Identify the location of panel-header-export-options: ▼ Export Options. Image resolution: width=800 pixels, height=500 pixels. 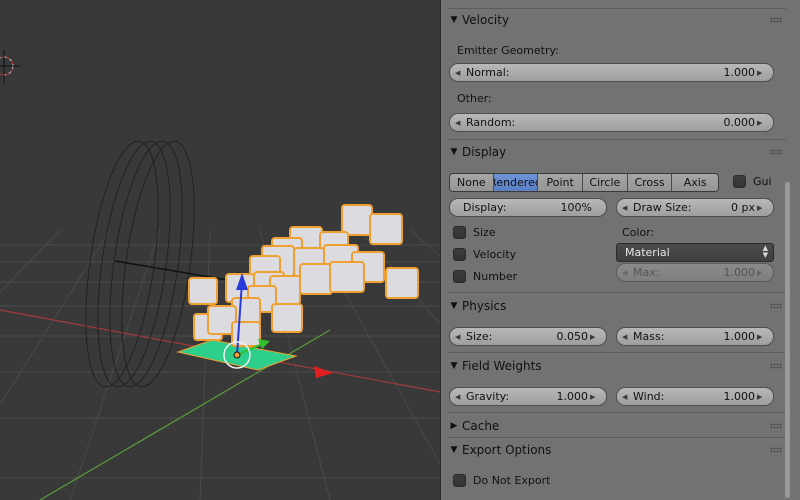
(616, 450).